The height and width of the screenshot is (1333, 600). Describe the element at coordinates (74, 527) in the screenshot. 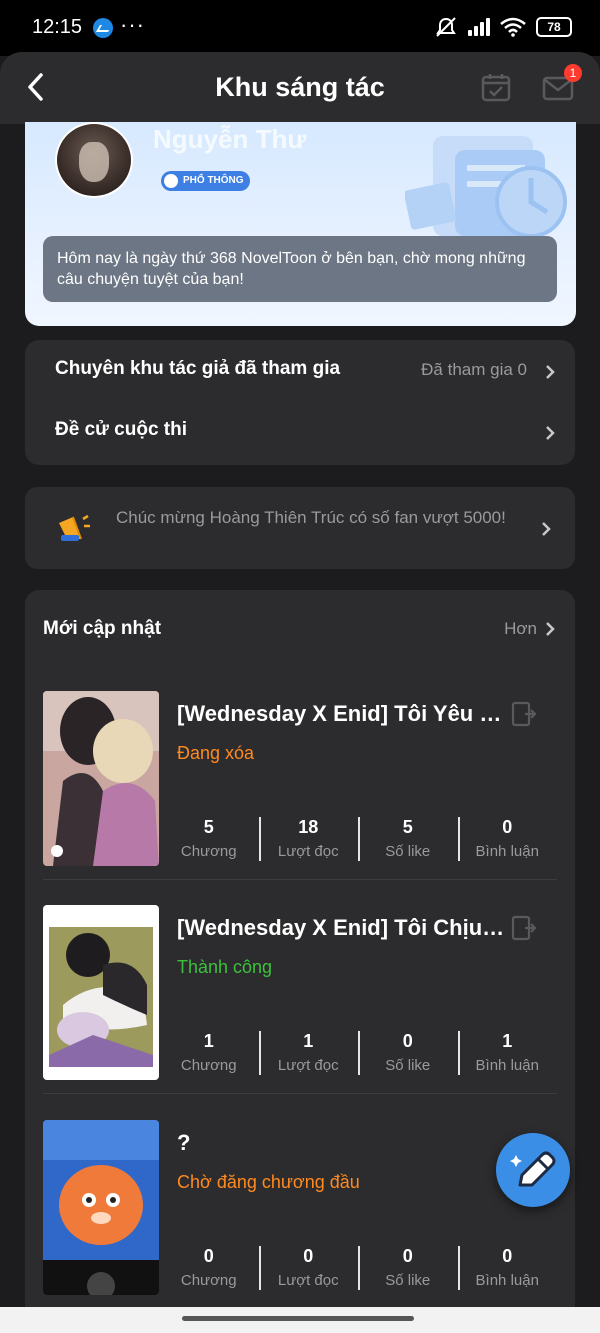

I see `megaphone-icon` at that location.